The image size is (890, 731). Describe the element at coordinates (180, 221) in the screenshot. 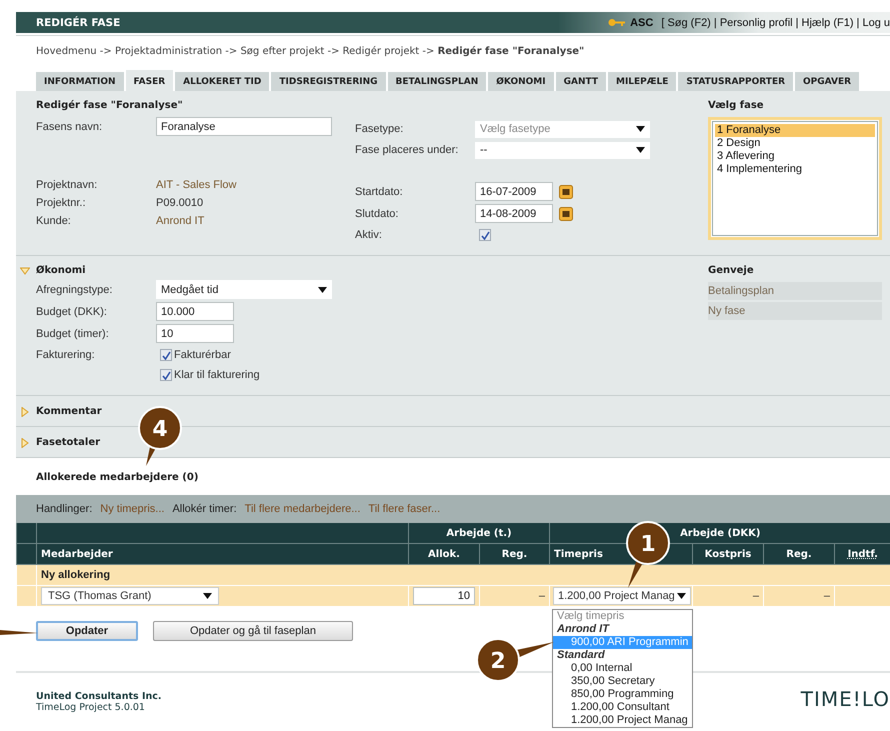

I see `value-link: Anrond IT` at that location.